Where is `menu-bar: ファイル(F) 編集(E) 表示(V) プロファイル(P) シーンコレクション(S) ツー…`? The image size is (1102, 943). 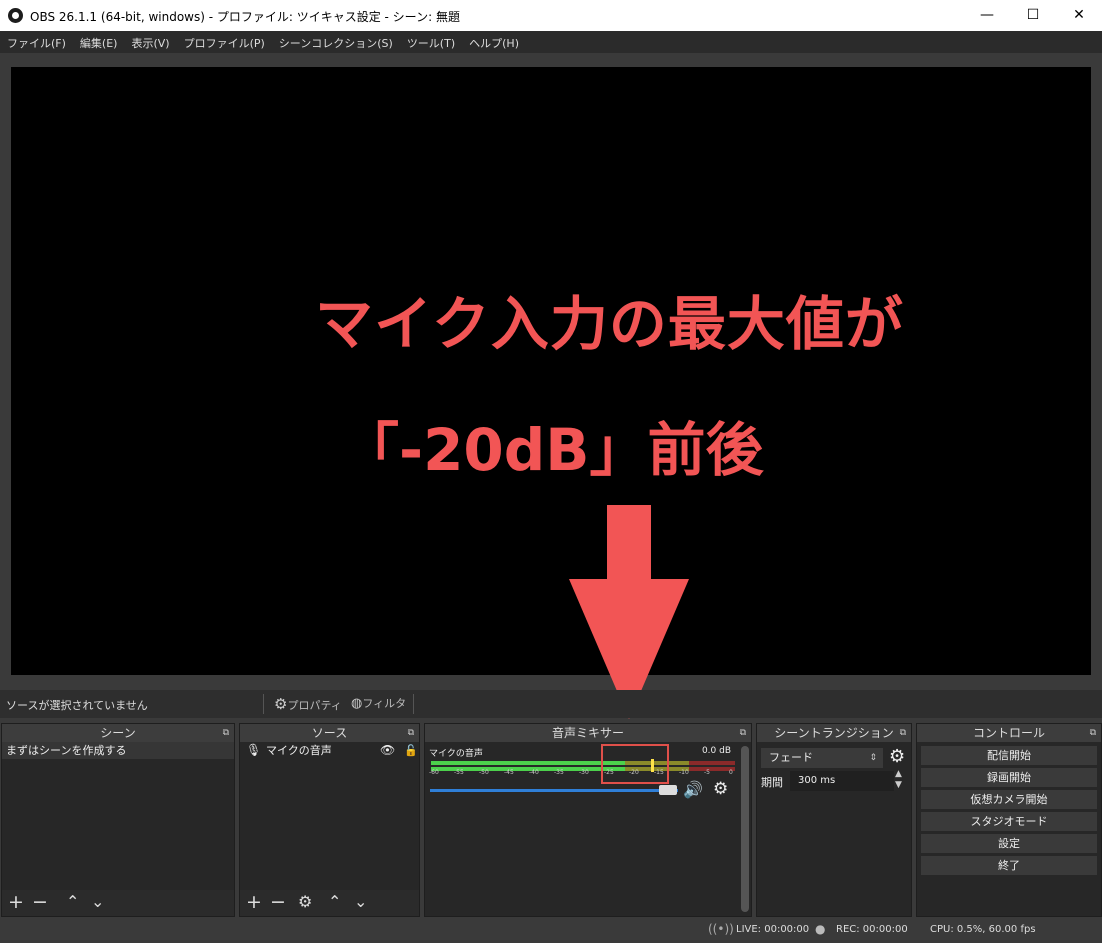 menu-bar: ファイル(F) 編集(E) 表示(V) プロファイル(P) シーンコレクション(S) ツー… is located at coordinates (551, 42).